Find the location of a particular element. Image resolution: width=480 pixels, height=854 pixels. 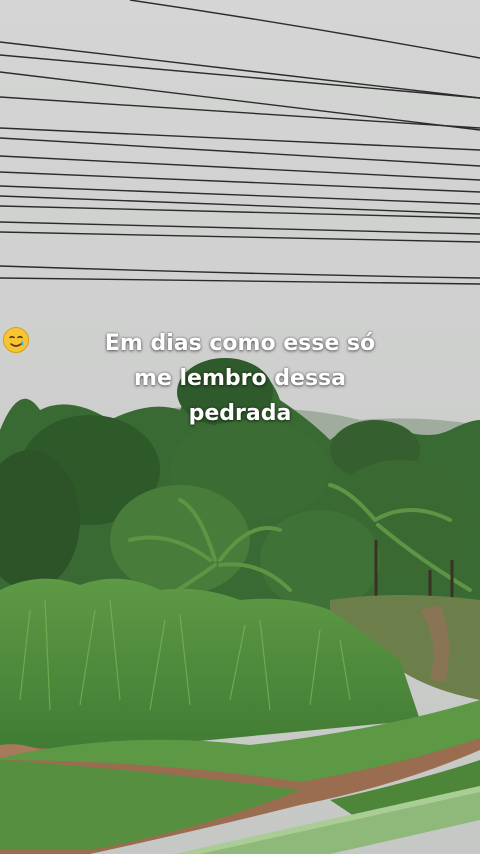

caption-line-2: me lembro dessa is located at coordinates (240, 378).